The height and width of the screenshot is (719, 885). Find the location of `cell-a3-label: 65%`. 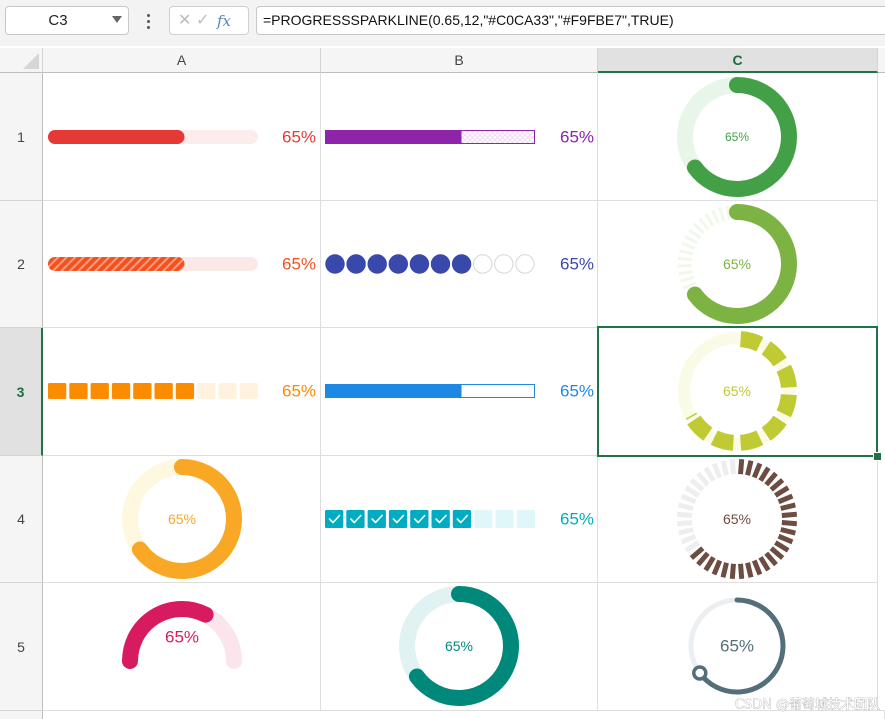

cell-a3-label: 65% is located at coordinates (299, 391).